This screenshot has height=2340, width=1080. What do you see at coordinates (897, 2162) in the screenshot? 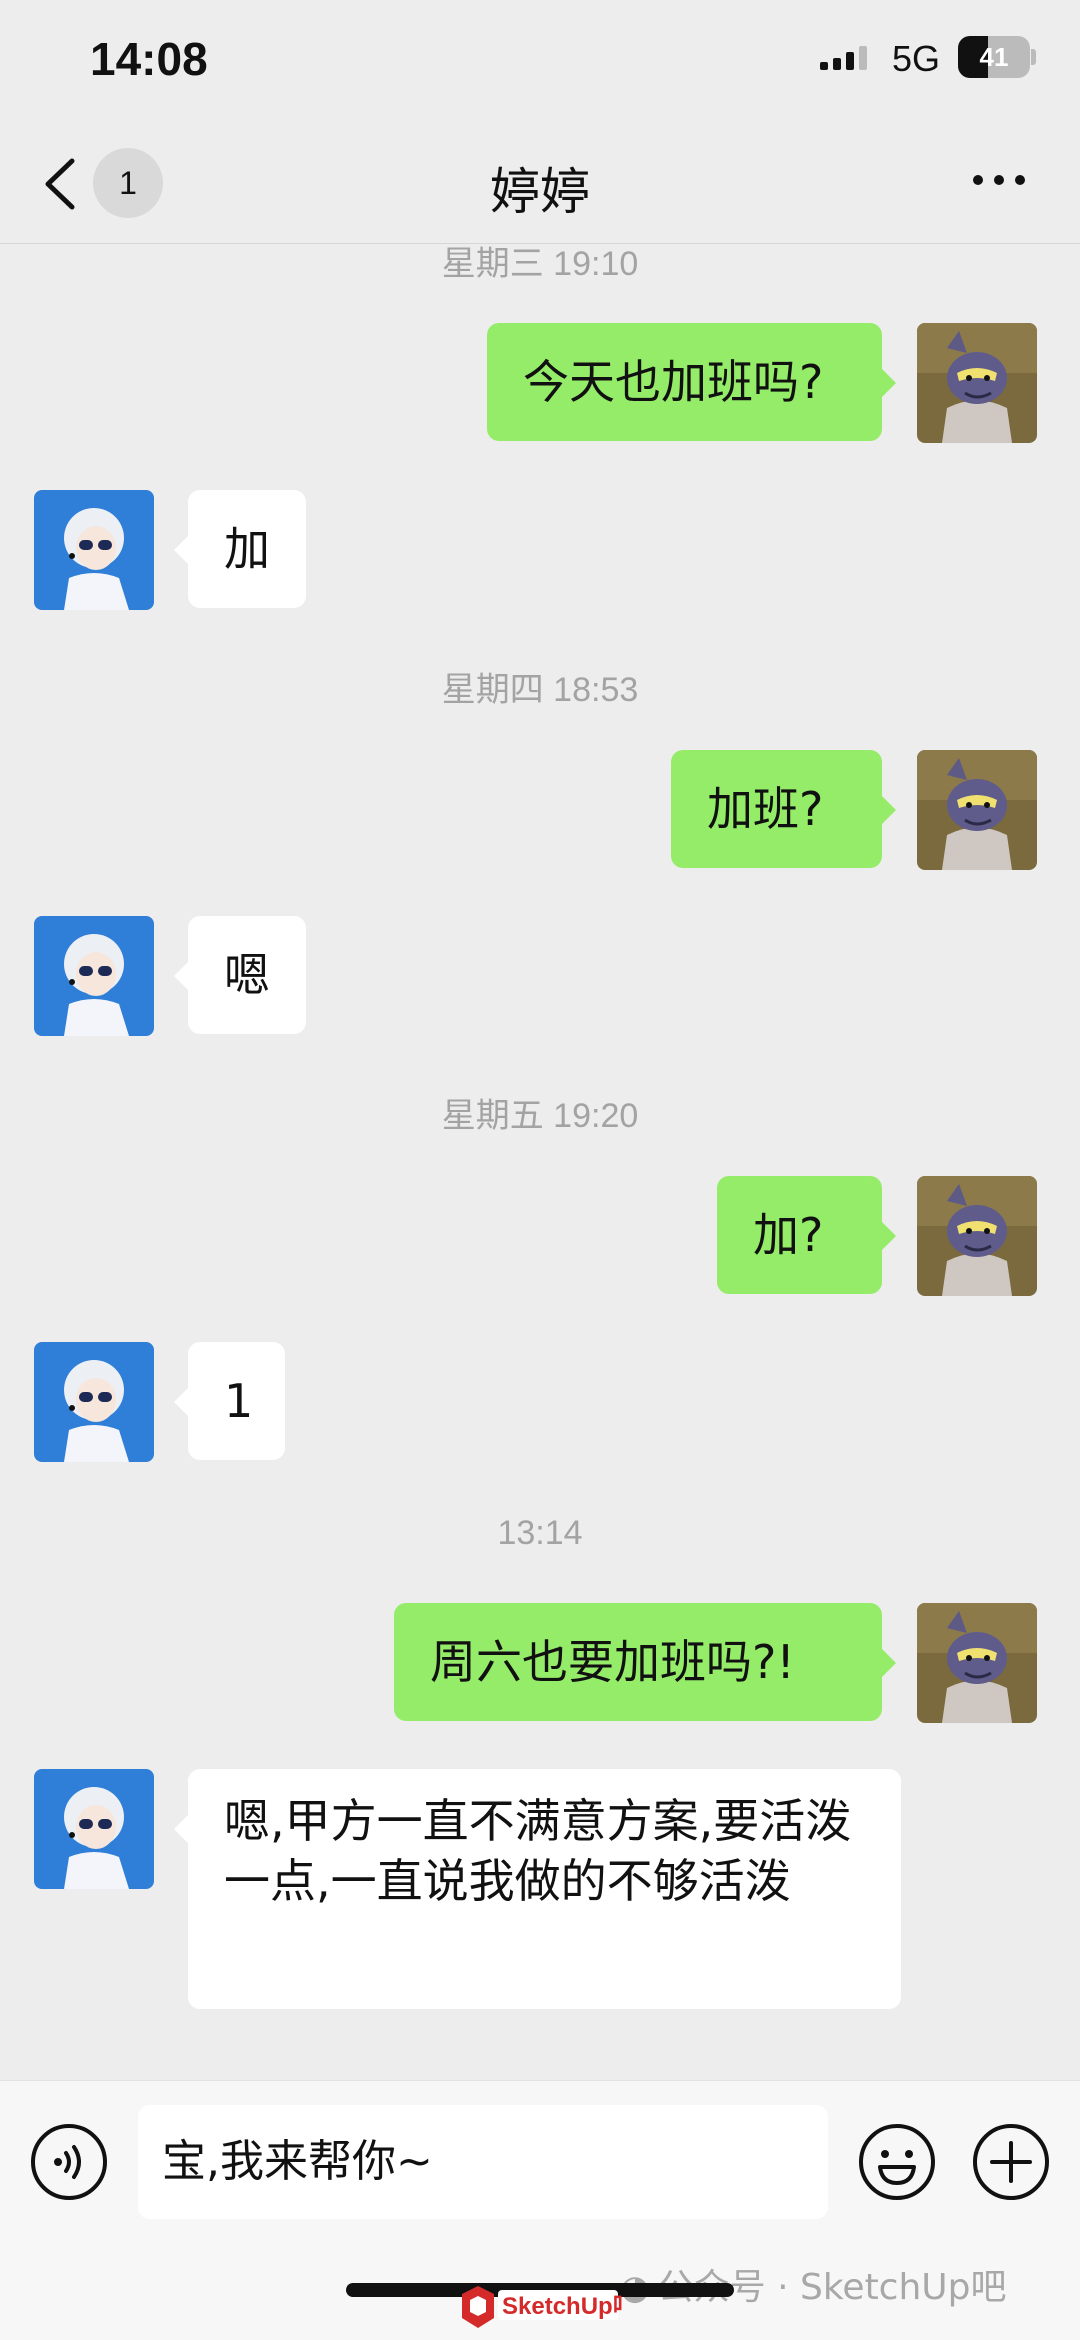
I see `emoji-icon` at bounding box center [897, 2162].